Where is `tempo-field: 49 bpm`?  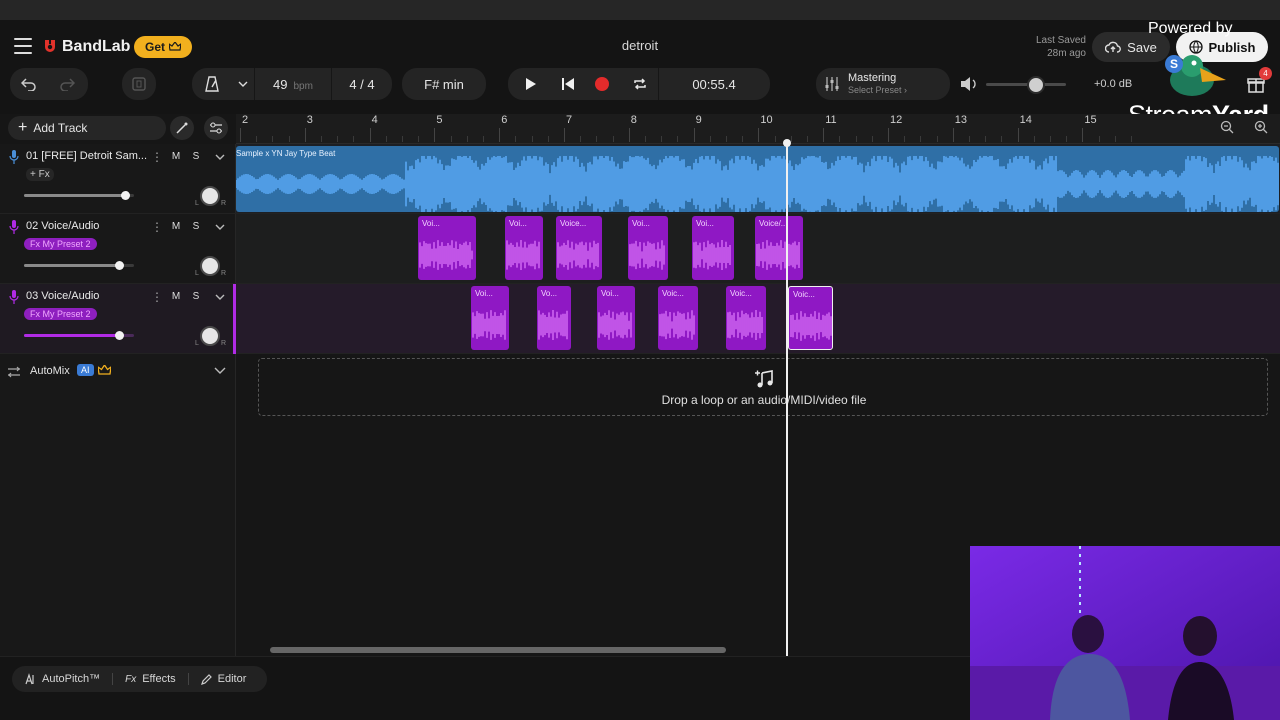 tempo-field: 49 bpm is located at coordinates (293, 84).